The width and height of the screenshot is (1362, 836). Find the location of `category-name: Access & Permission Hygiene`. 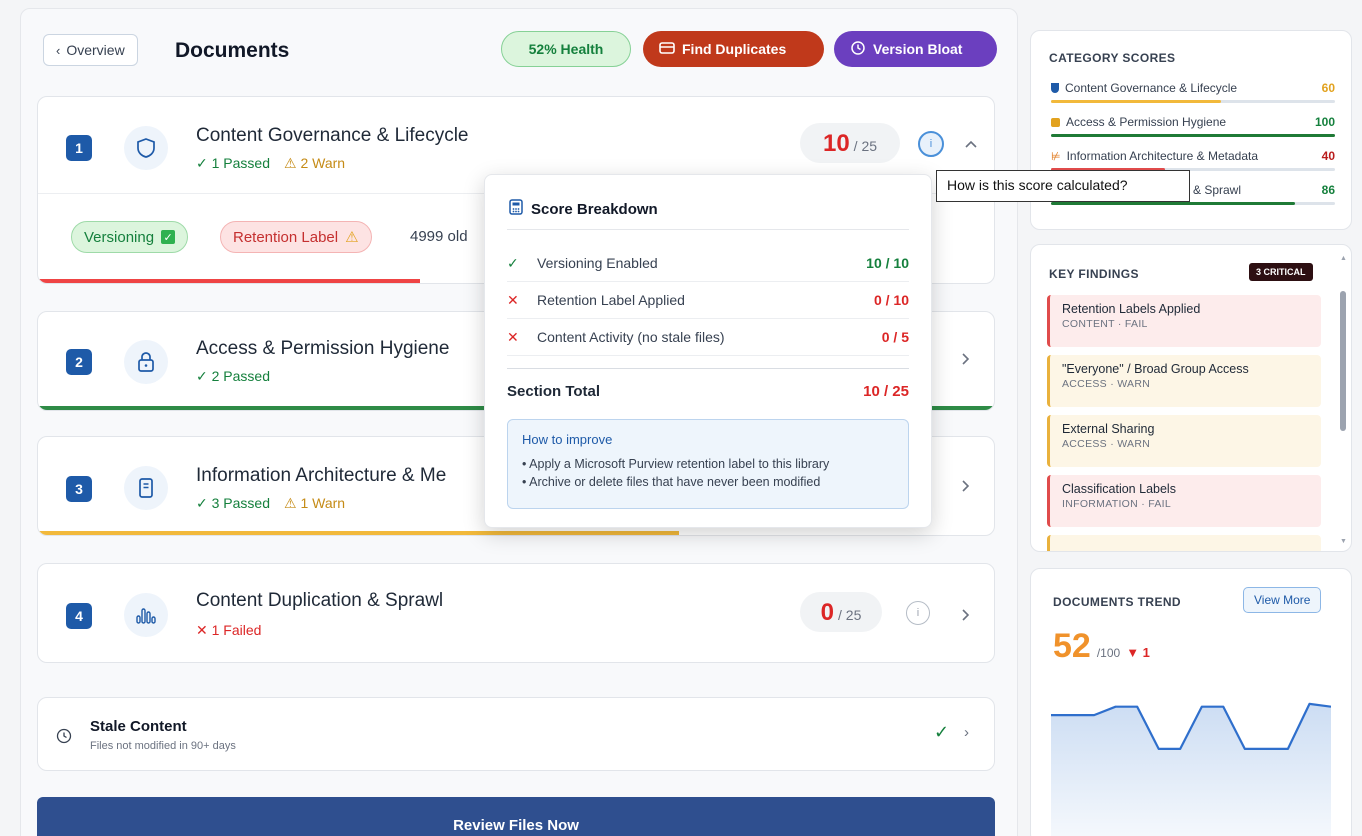

category-name: Access & Permission Hygiene is located at coordinates (1138, 122).